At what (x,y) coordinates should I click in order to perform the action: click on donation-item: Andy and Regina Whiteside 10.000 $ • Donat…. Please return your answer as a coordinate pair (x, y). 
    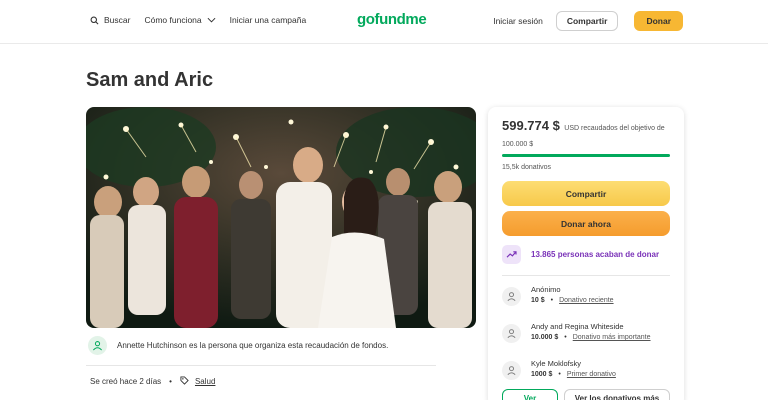
    Looking at the image, I should click on (589, 332).